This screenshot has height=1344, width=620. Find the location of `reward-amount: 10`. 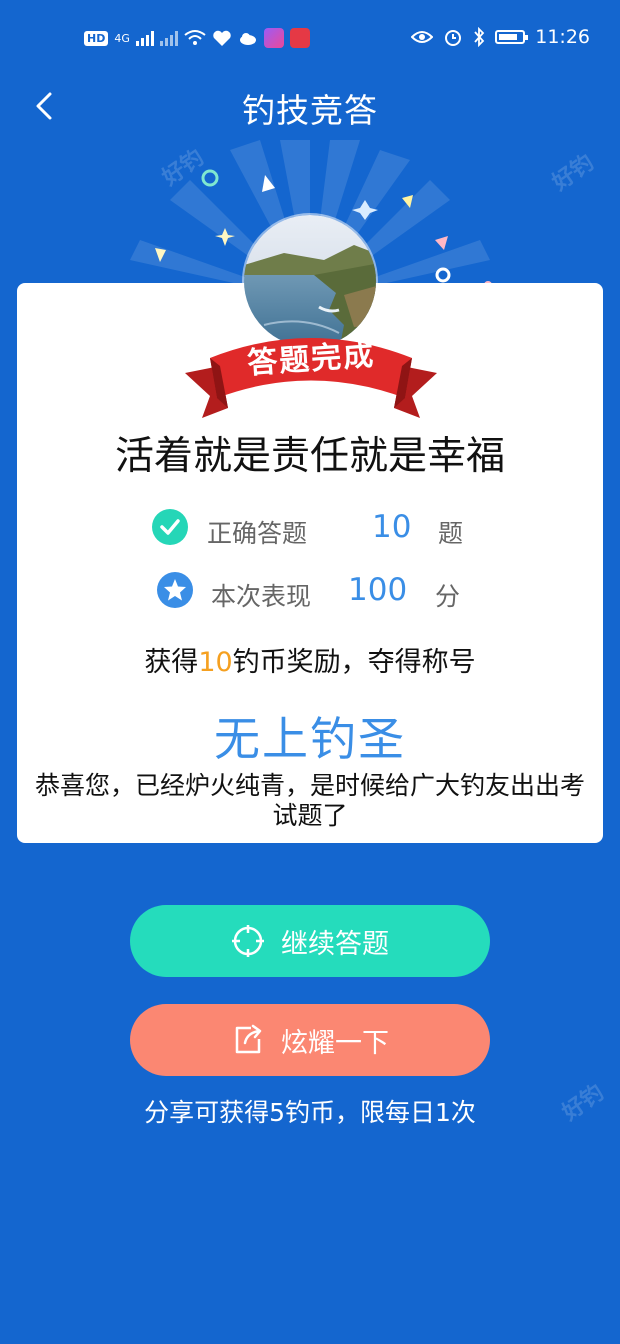

reward-amount: 10 is located at coordinates (215, 662).